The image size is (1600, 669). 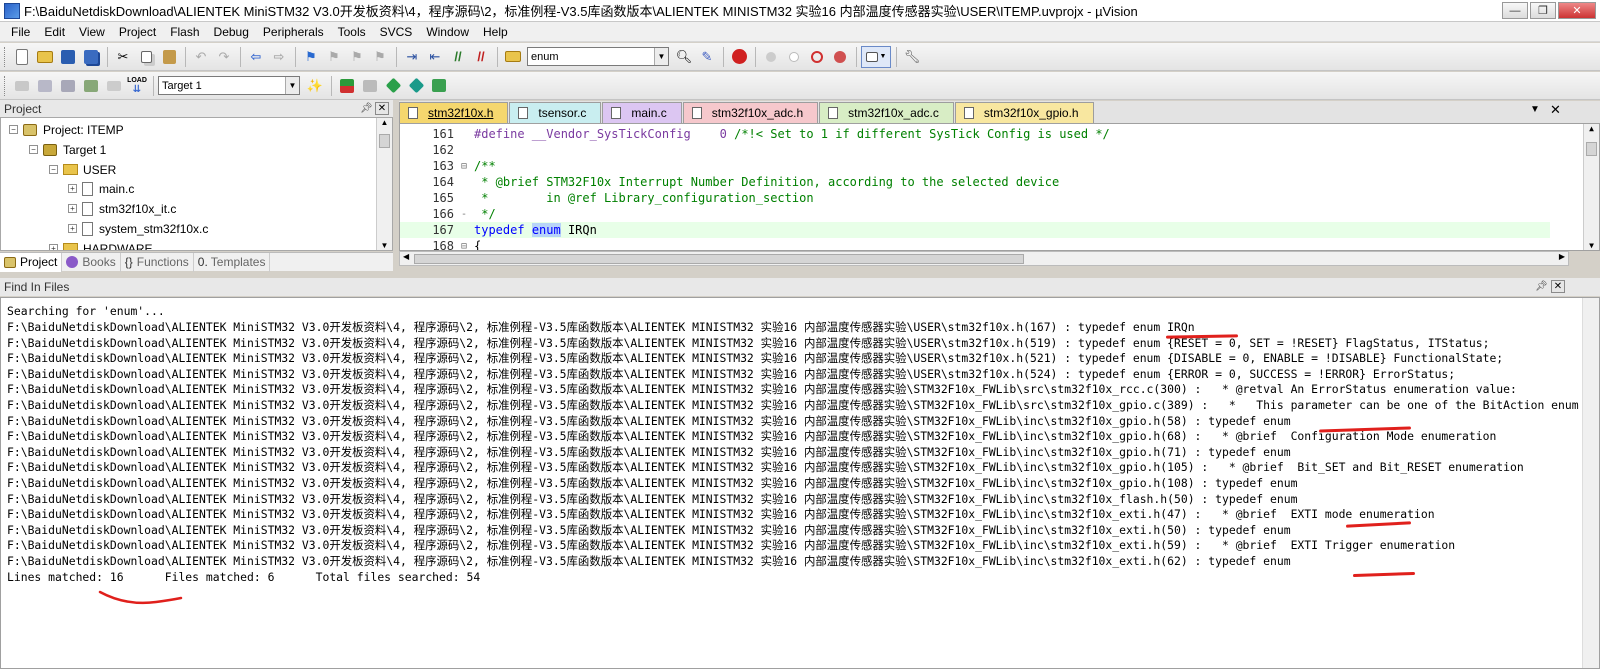 What do you see at coordinates (495, 32) in the screenshot?
I see `menu-help: Help` at bounding box center [495, 32].